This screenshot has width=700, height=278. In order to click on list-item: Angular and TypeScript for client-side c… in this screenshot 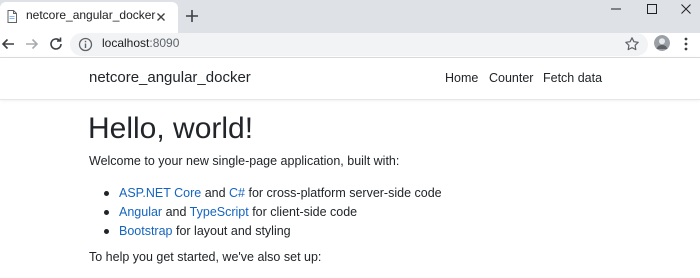, I will do `click(273, 212)`.